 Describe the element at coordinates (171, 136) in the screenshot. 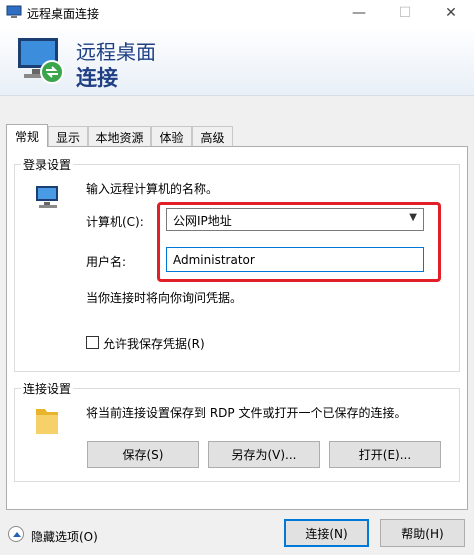

I see `tab-experience: 体验` at that location.